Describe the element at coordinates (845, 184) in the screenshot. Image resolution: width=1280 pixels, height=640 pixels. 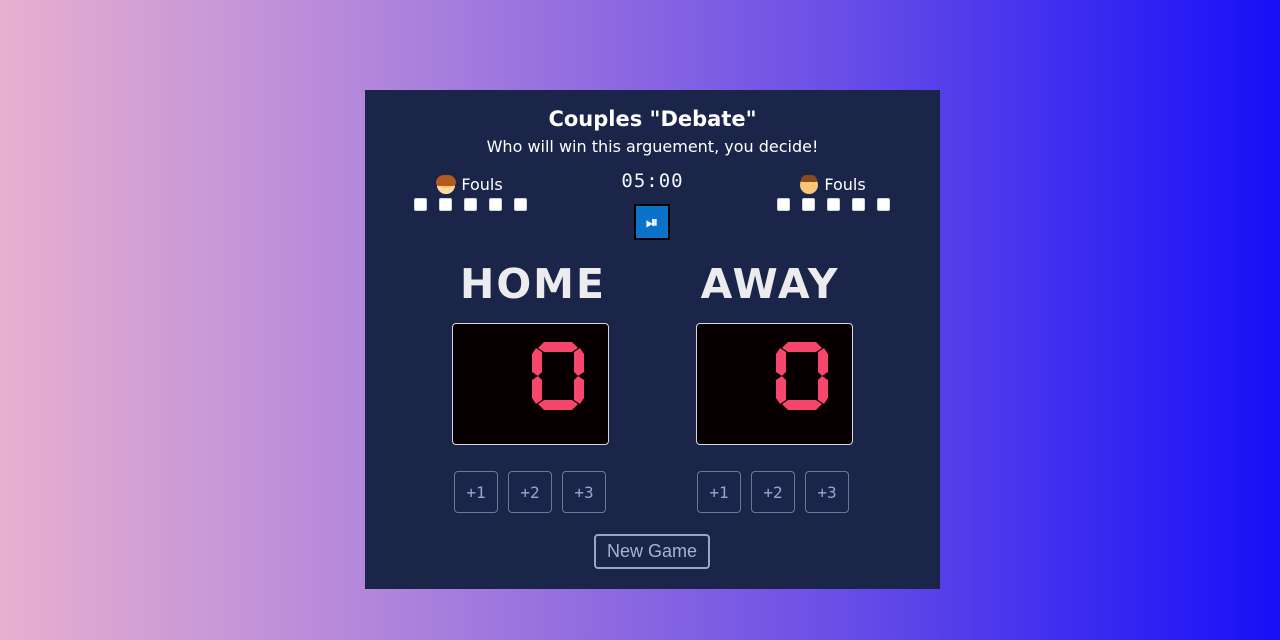
I see `away-fouls-text: Fouls` at that location.